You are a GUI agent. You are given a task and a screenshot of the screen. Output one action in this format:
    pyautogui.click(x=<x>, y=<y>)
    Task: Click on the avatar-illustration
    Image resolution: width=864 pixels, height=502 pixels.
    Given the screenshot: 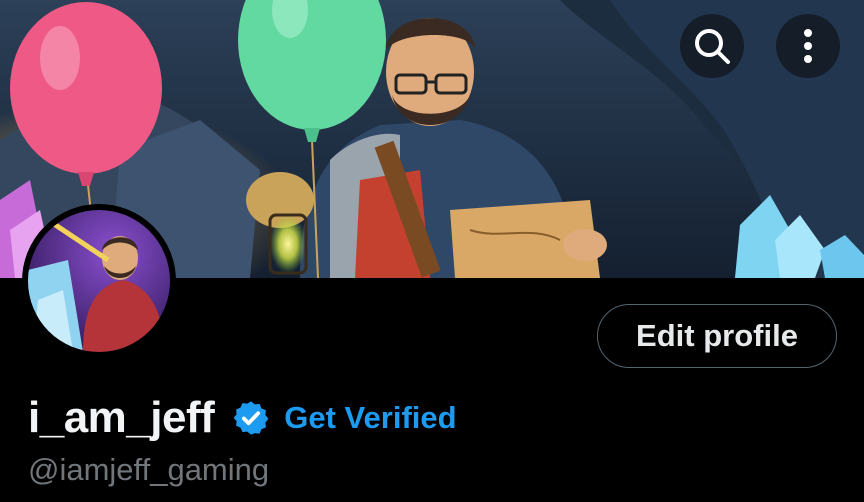 What is the action you would take?
    pyautogui.click(x=99, y=281)
    